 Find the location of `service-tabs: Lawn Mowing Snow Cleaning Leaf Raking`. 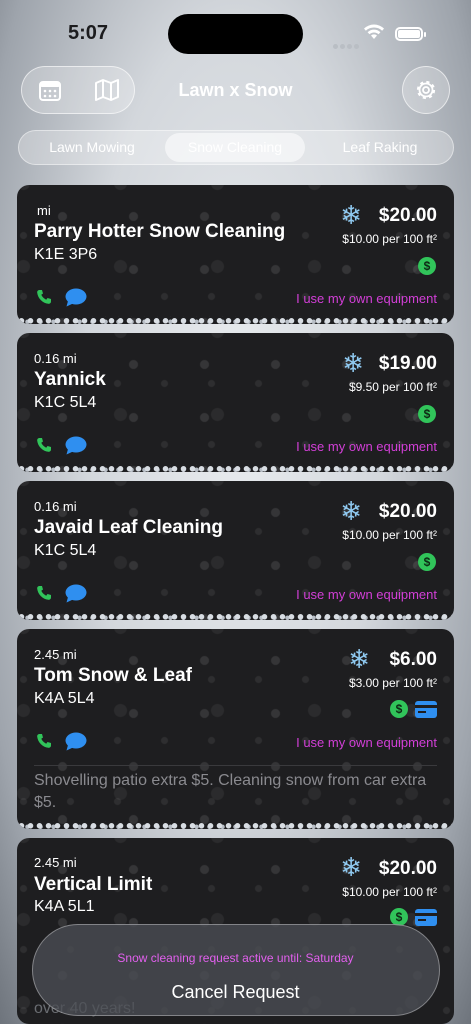

service-tabs: Lawn Mowing Snow Cleaning Leaf Raking is located at coordinates (236, 147).